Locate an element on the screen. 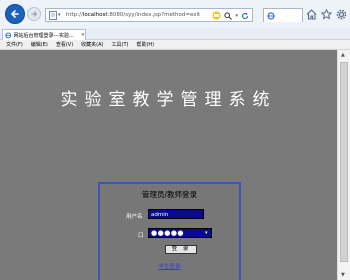 Image resolution: width=350 pixels, height=280 pixels. student-login-link: 学生登录 is located at coordinates (169, 266).